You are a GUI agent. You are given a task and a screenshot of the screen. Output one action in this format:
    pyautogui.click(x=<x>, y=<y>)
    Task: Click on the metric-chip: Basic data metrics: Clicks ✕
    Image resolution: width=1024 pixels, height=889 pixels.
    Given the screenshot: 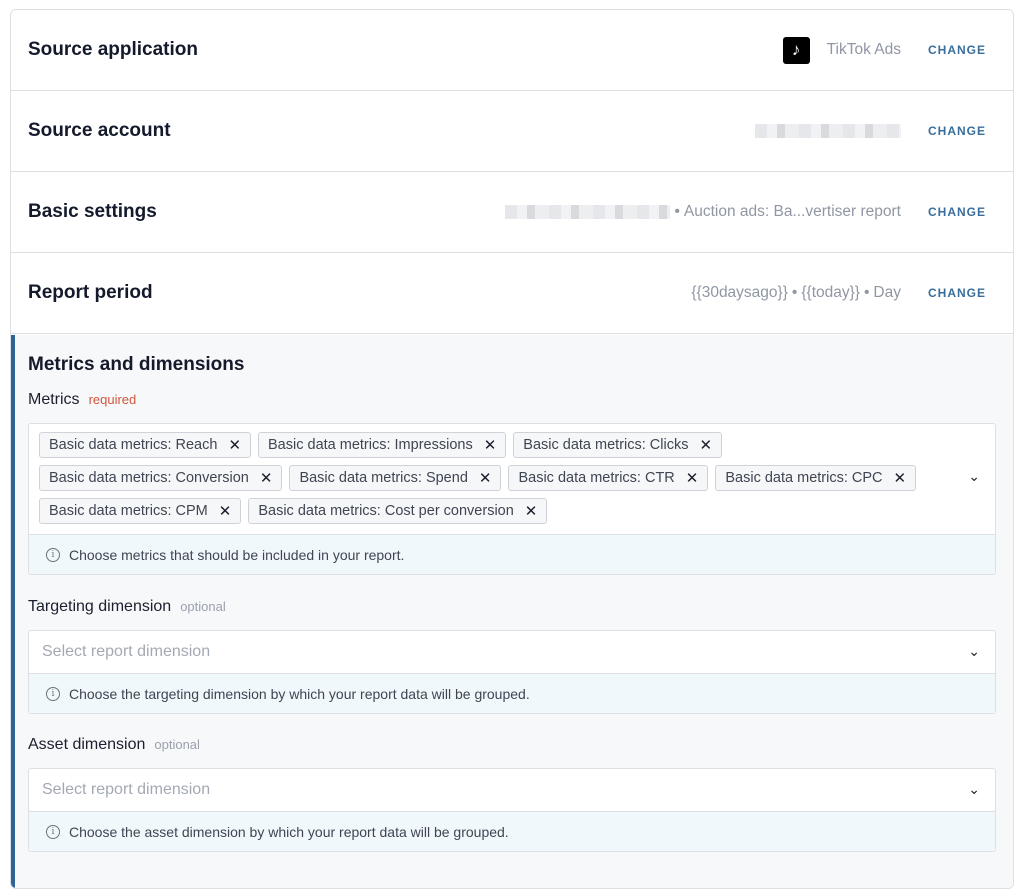 What is the action you would take?
    pyautogui.click(x=618, y=445)
    